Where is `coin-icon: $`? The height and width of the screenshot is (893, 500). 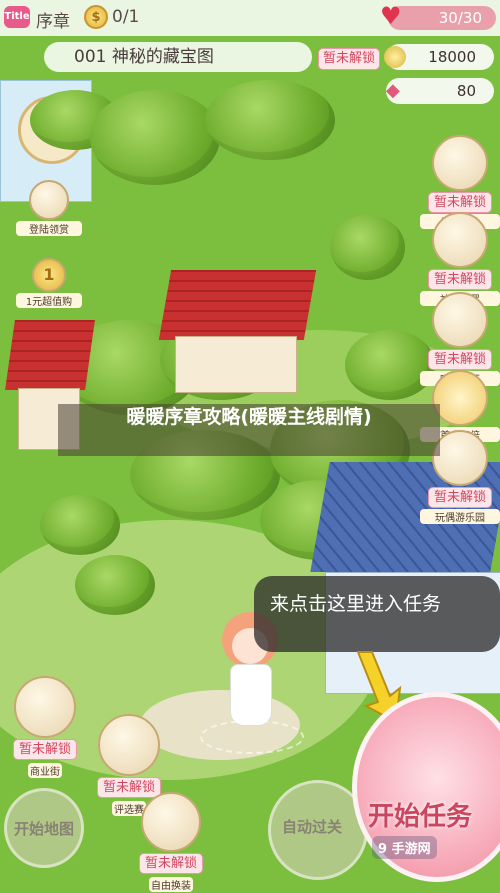
coin-icon: $ is located at coordinates (96, 17).